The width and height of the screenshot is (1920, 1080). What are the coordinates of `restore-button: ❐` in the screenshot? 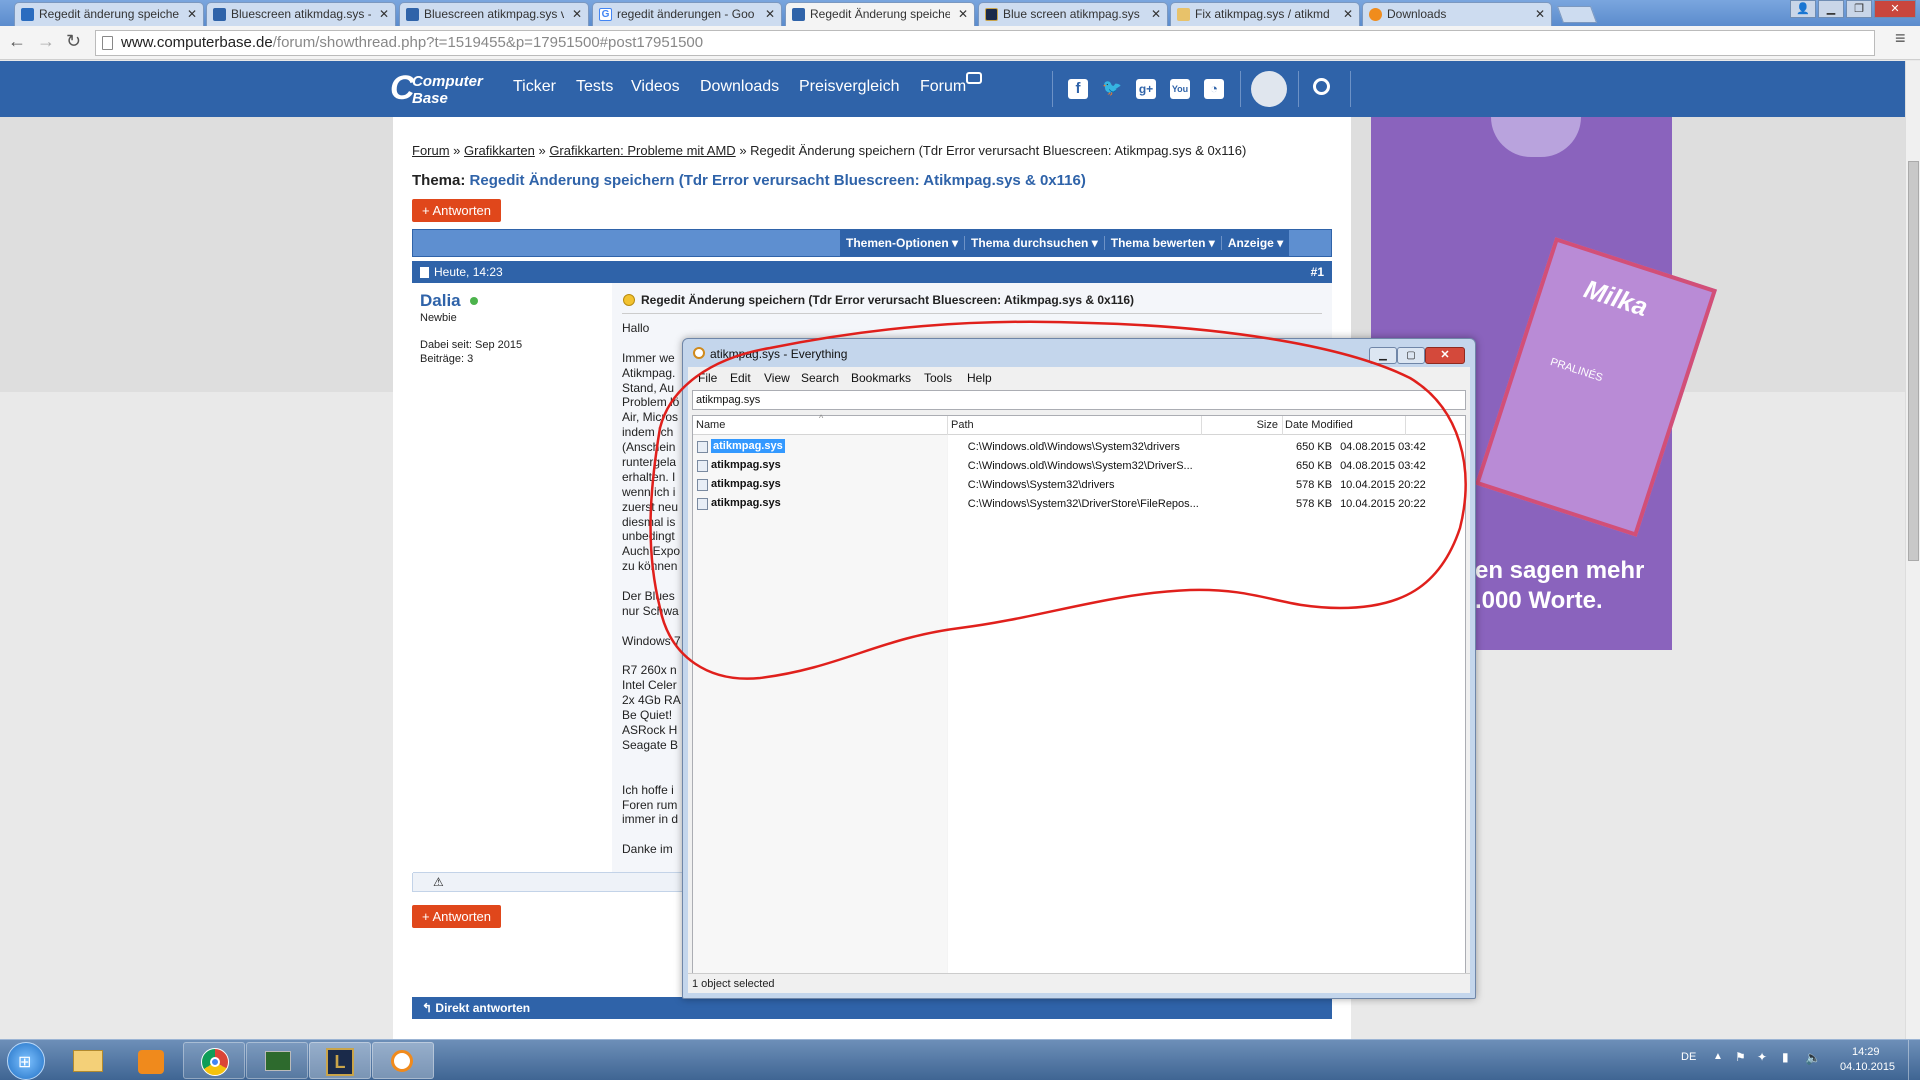 It's located at (1859, 9).